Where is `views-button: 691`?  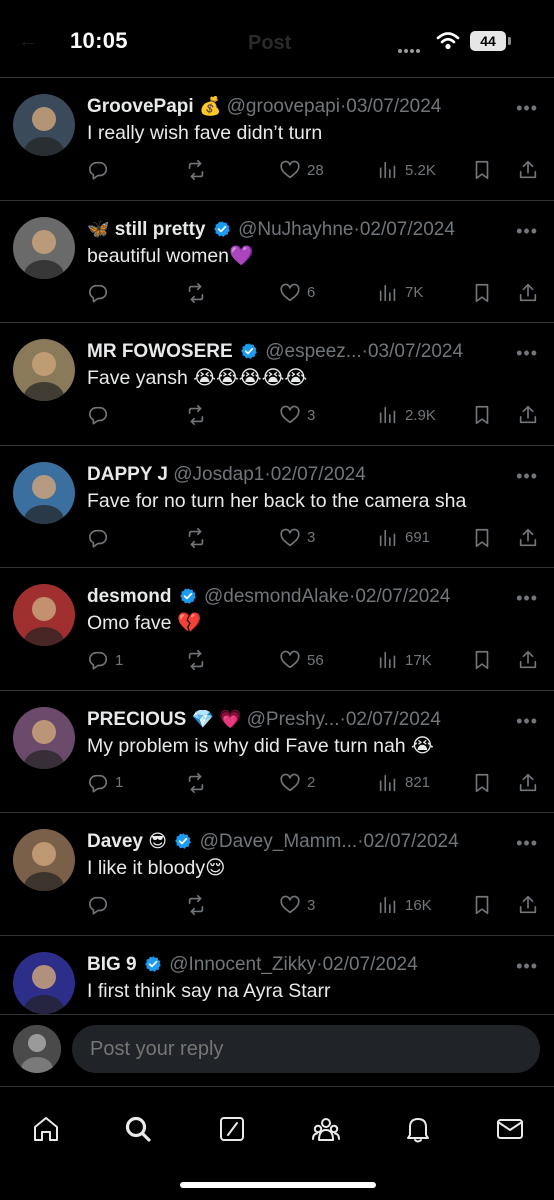
views-button: 691 is located at coordinates (403, 538).